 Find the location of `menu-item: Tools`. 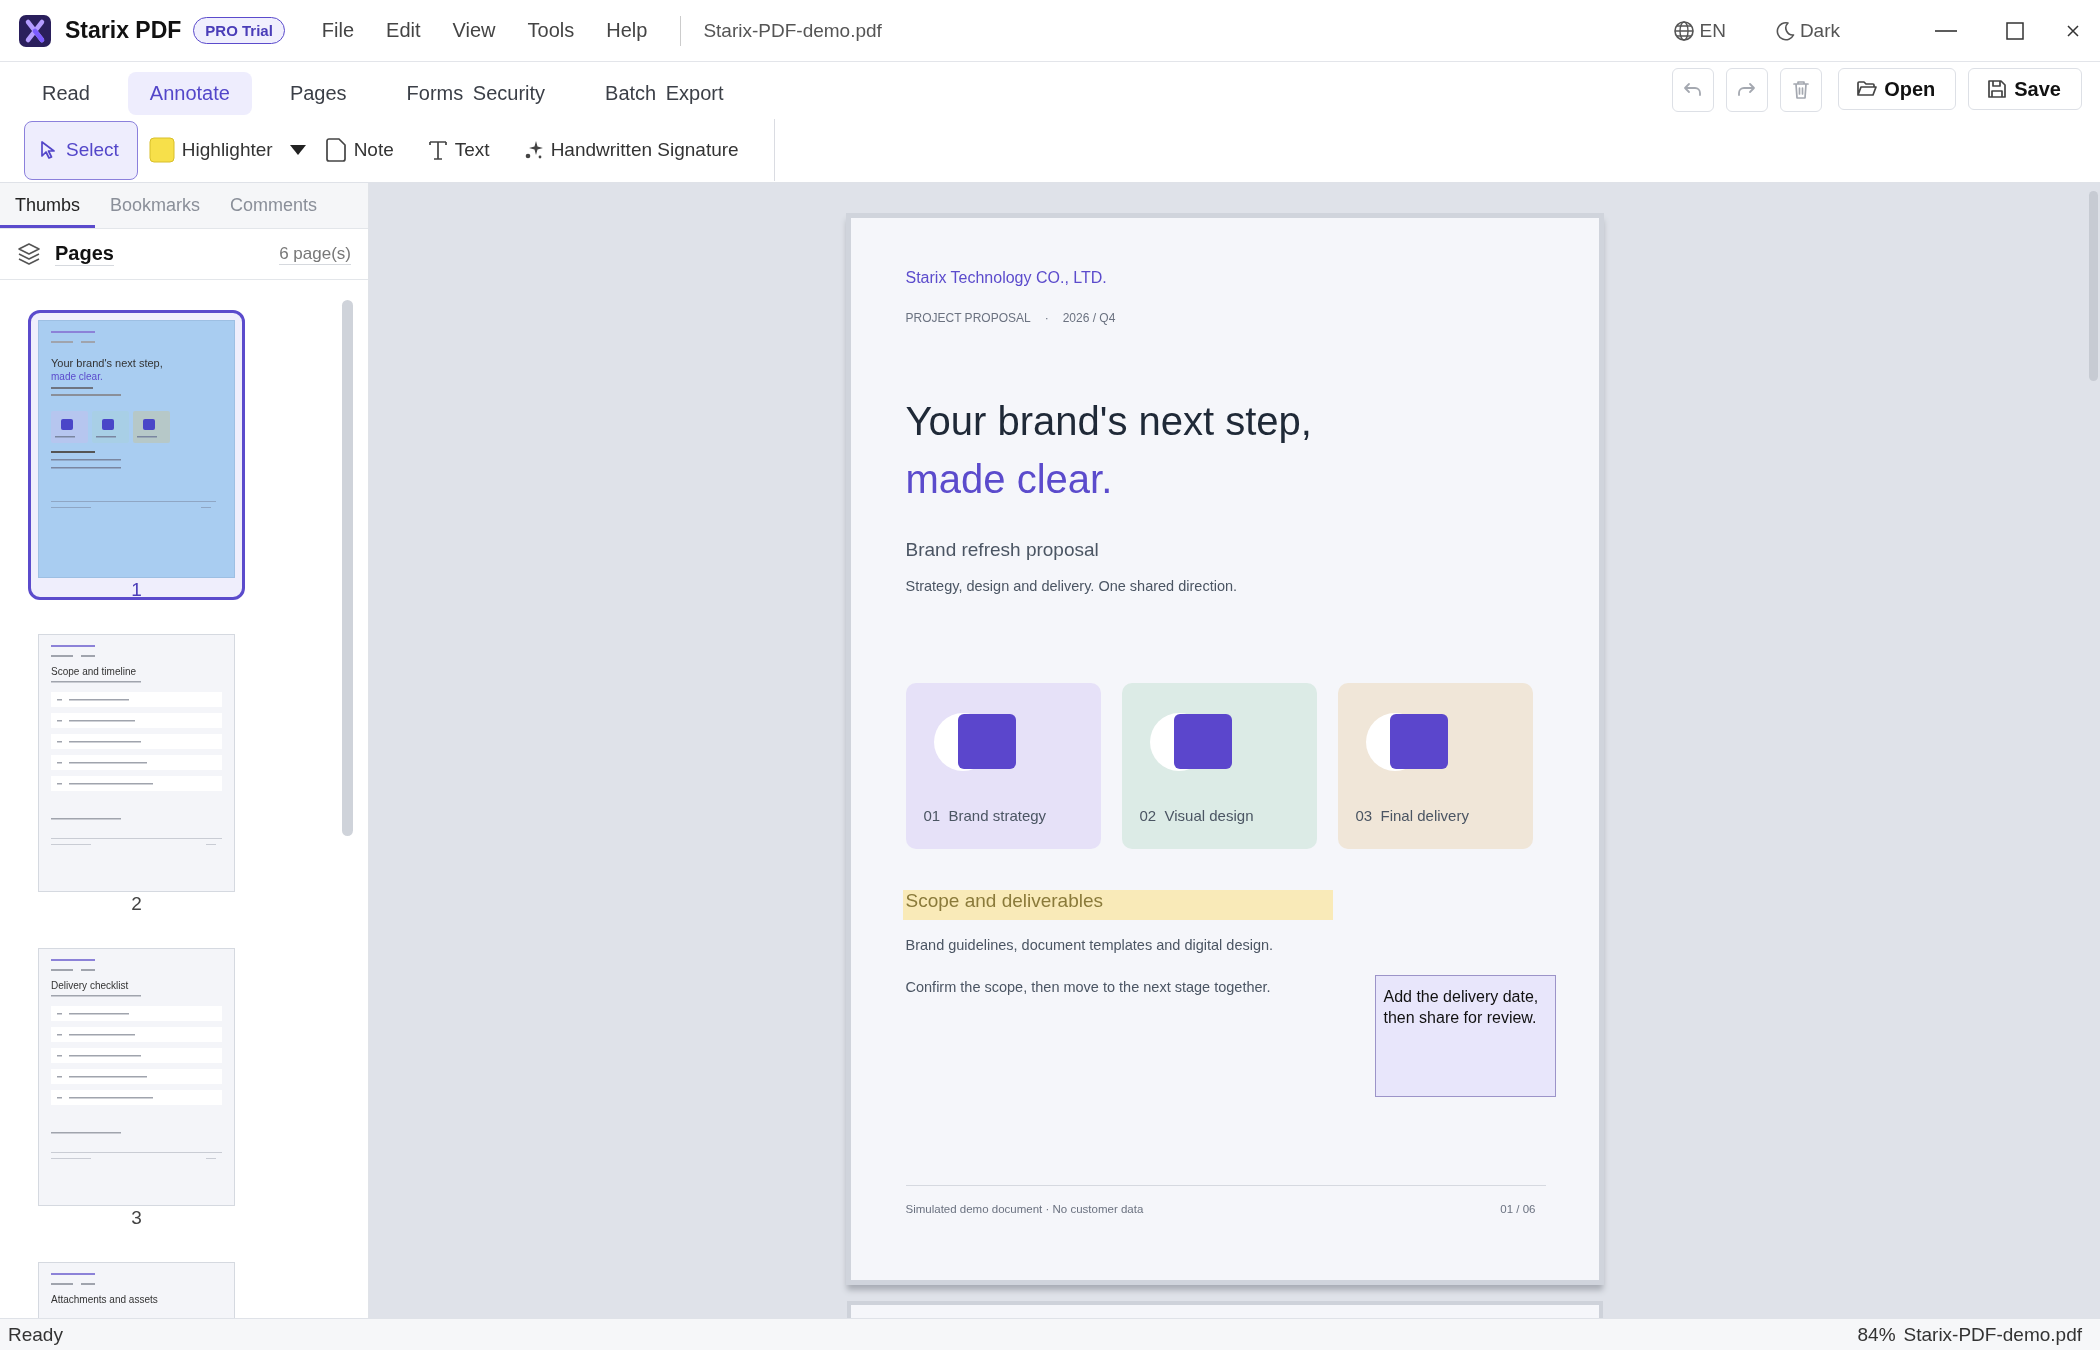

menu-item: Tools is located at coordinates (551, 30).